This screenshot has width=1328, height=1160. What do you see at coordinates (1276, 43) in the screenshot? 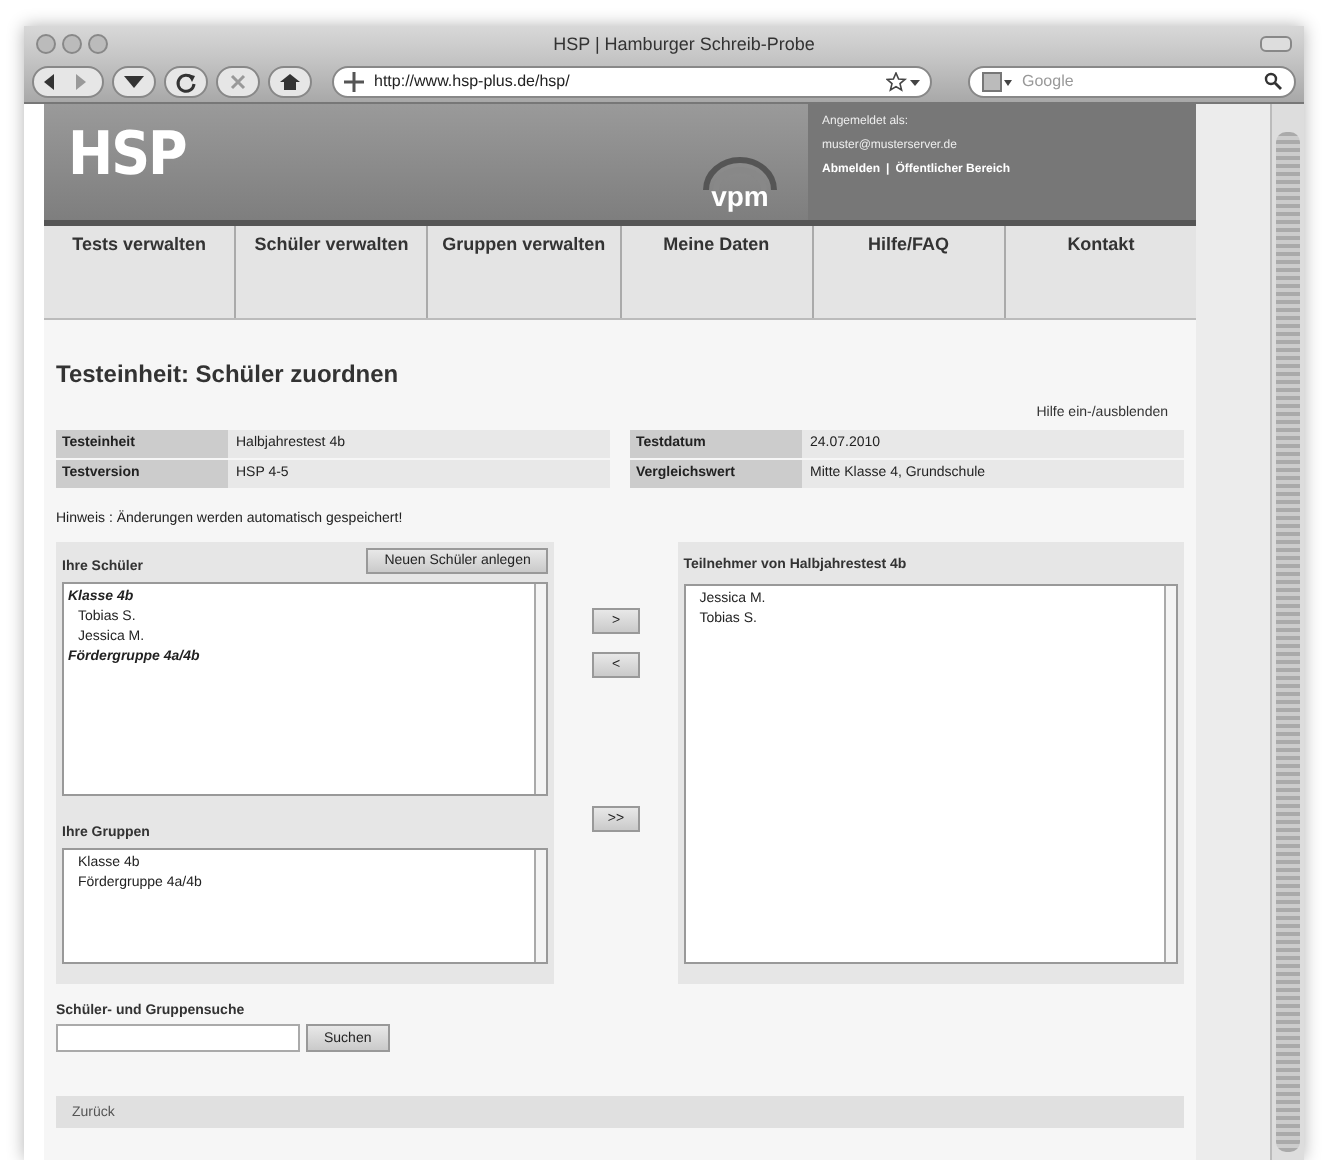
I see `toolbar-toggle-button` at bounding box center [1276, 43].